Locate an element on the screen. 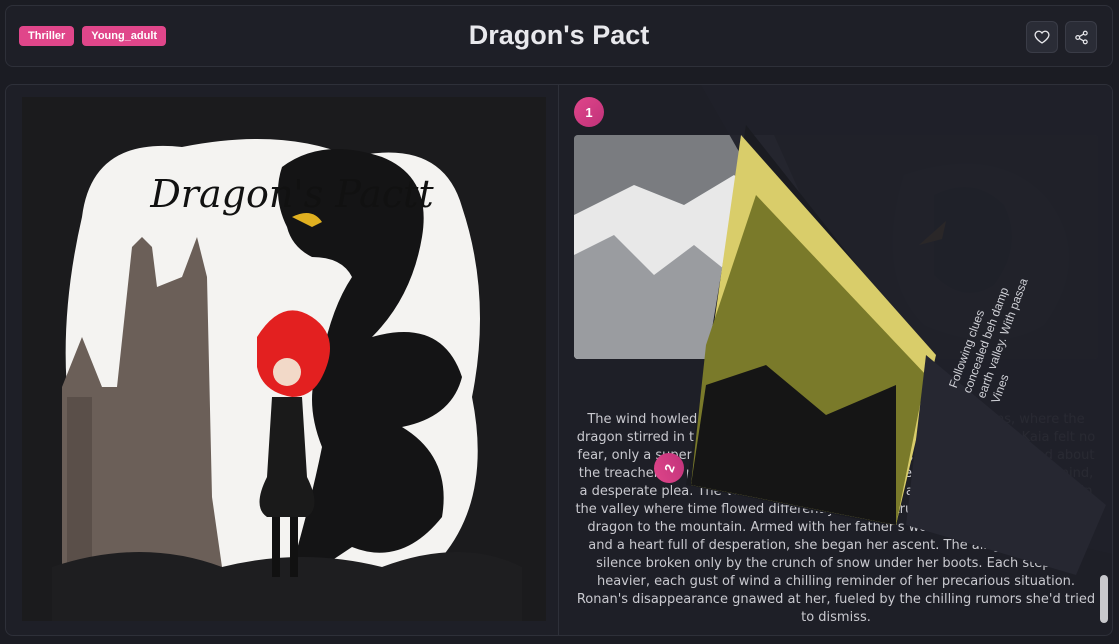  header-bar: Thriller Young_adult Dragon's Pact is located at coordinates (559, 36).